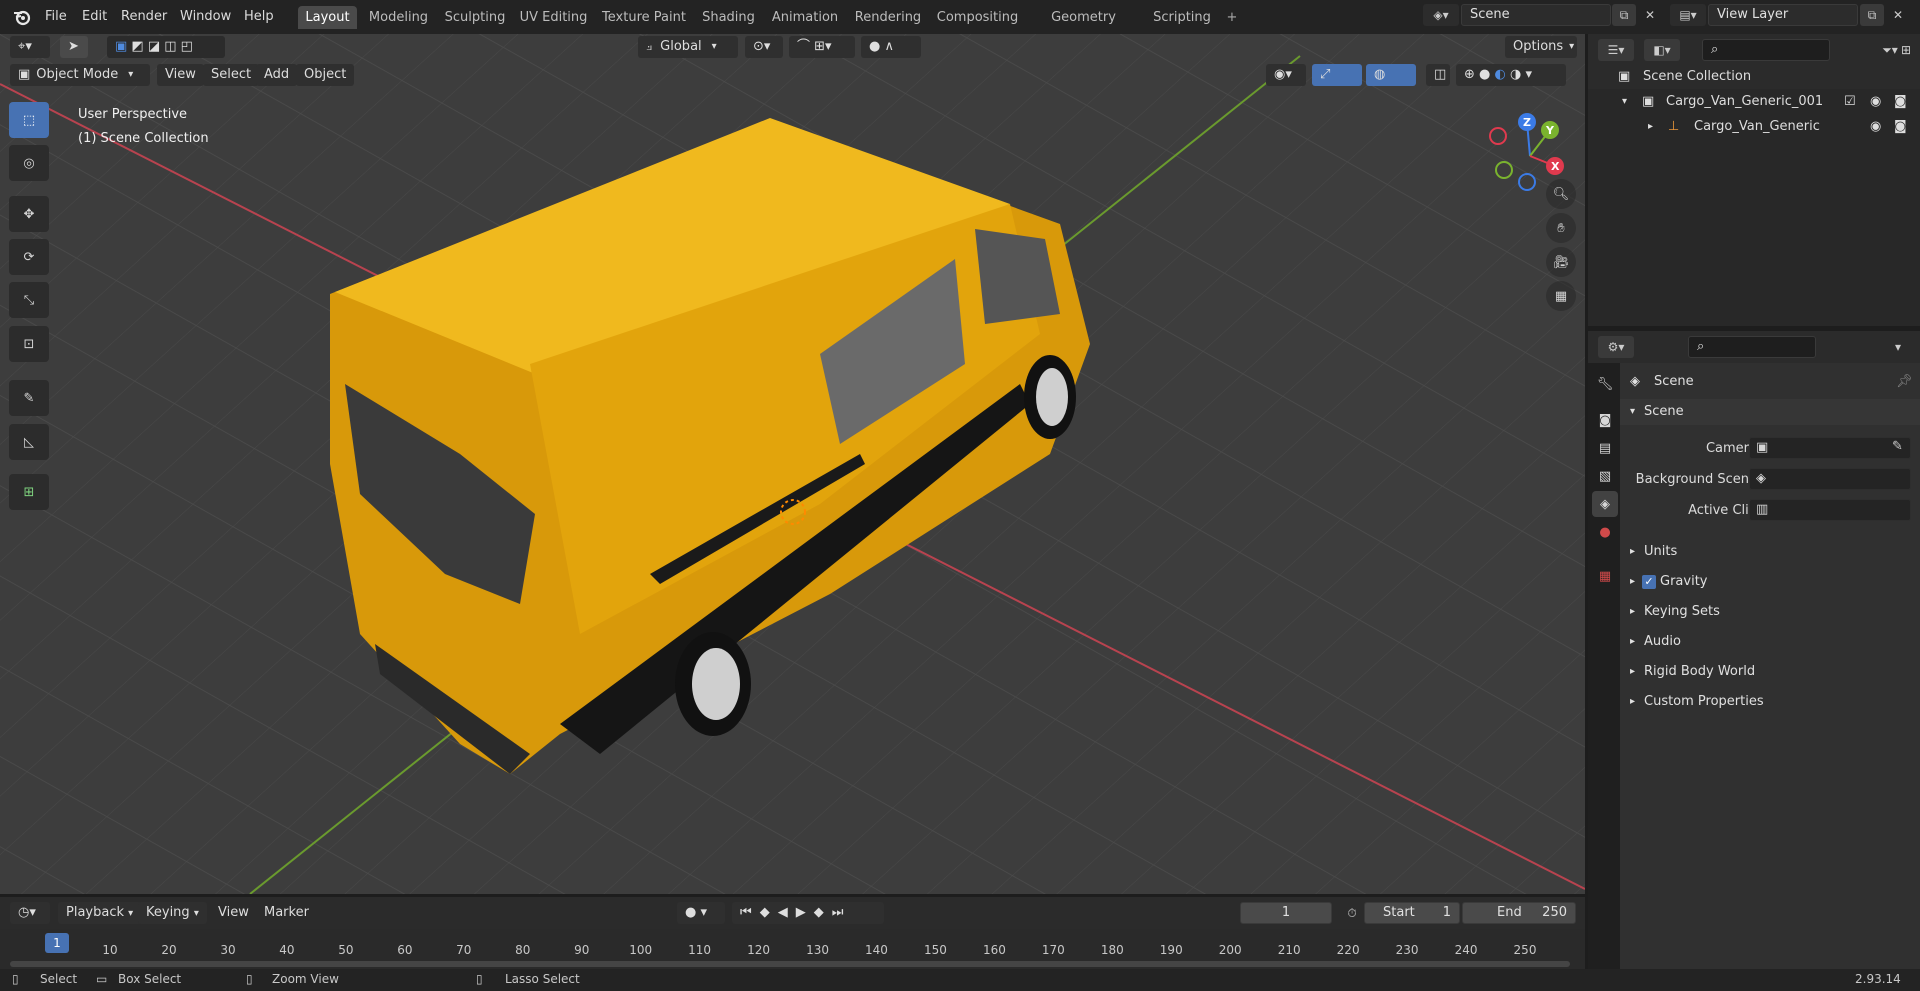 Image resolution: width=1920 pixels, height=991 pixels. I want to click on options-dropdown: Options ▾, so click(1541, 47).